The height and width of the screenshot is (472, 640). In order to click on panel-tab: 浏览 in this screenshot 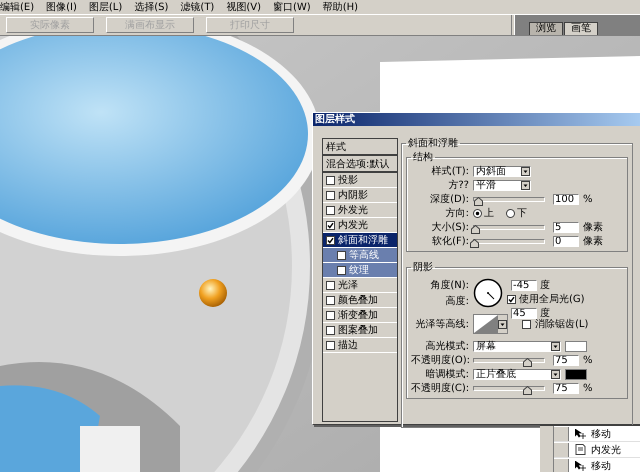, I will do `click(546, 28)`.